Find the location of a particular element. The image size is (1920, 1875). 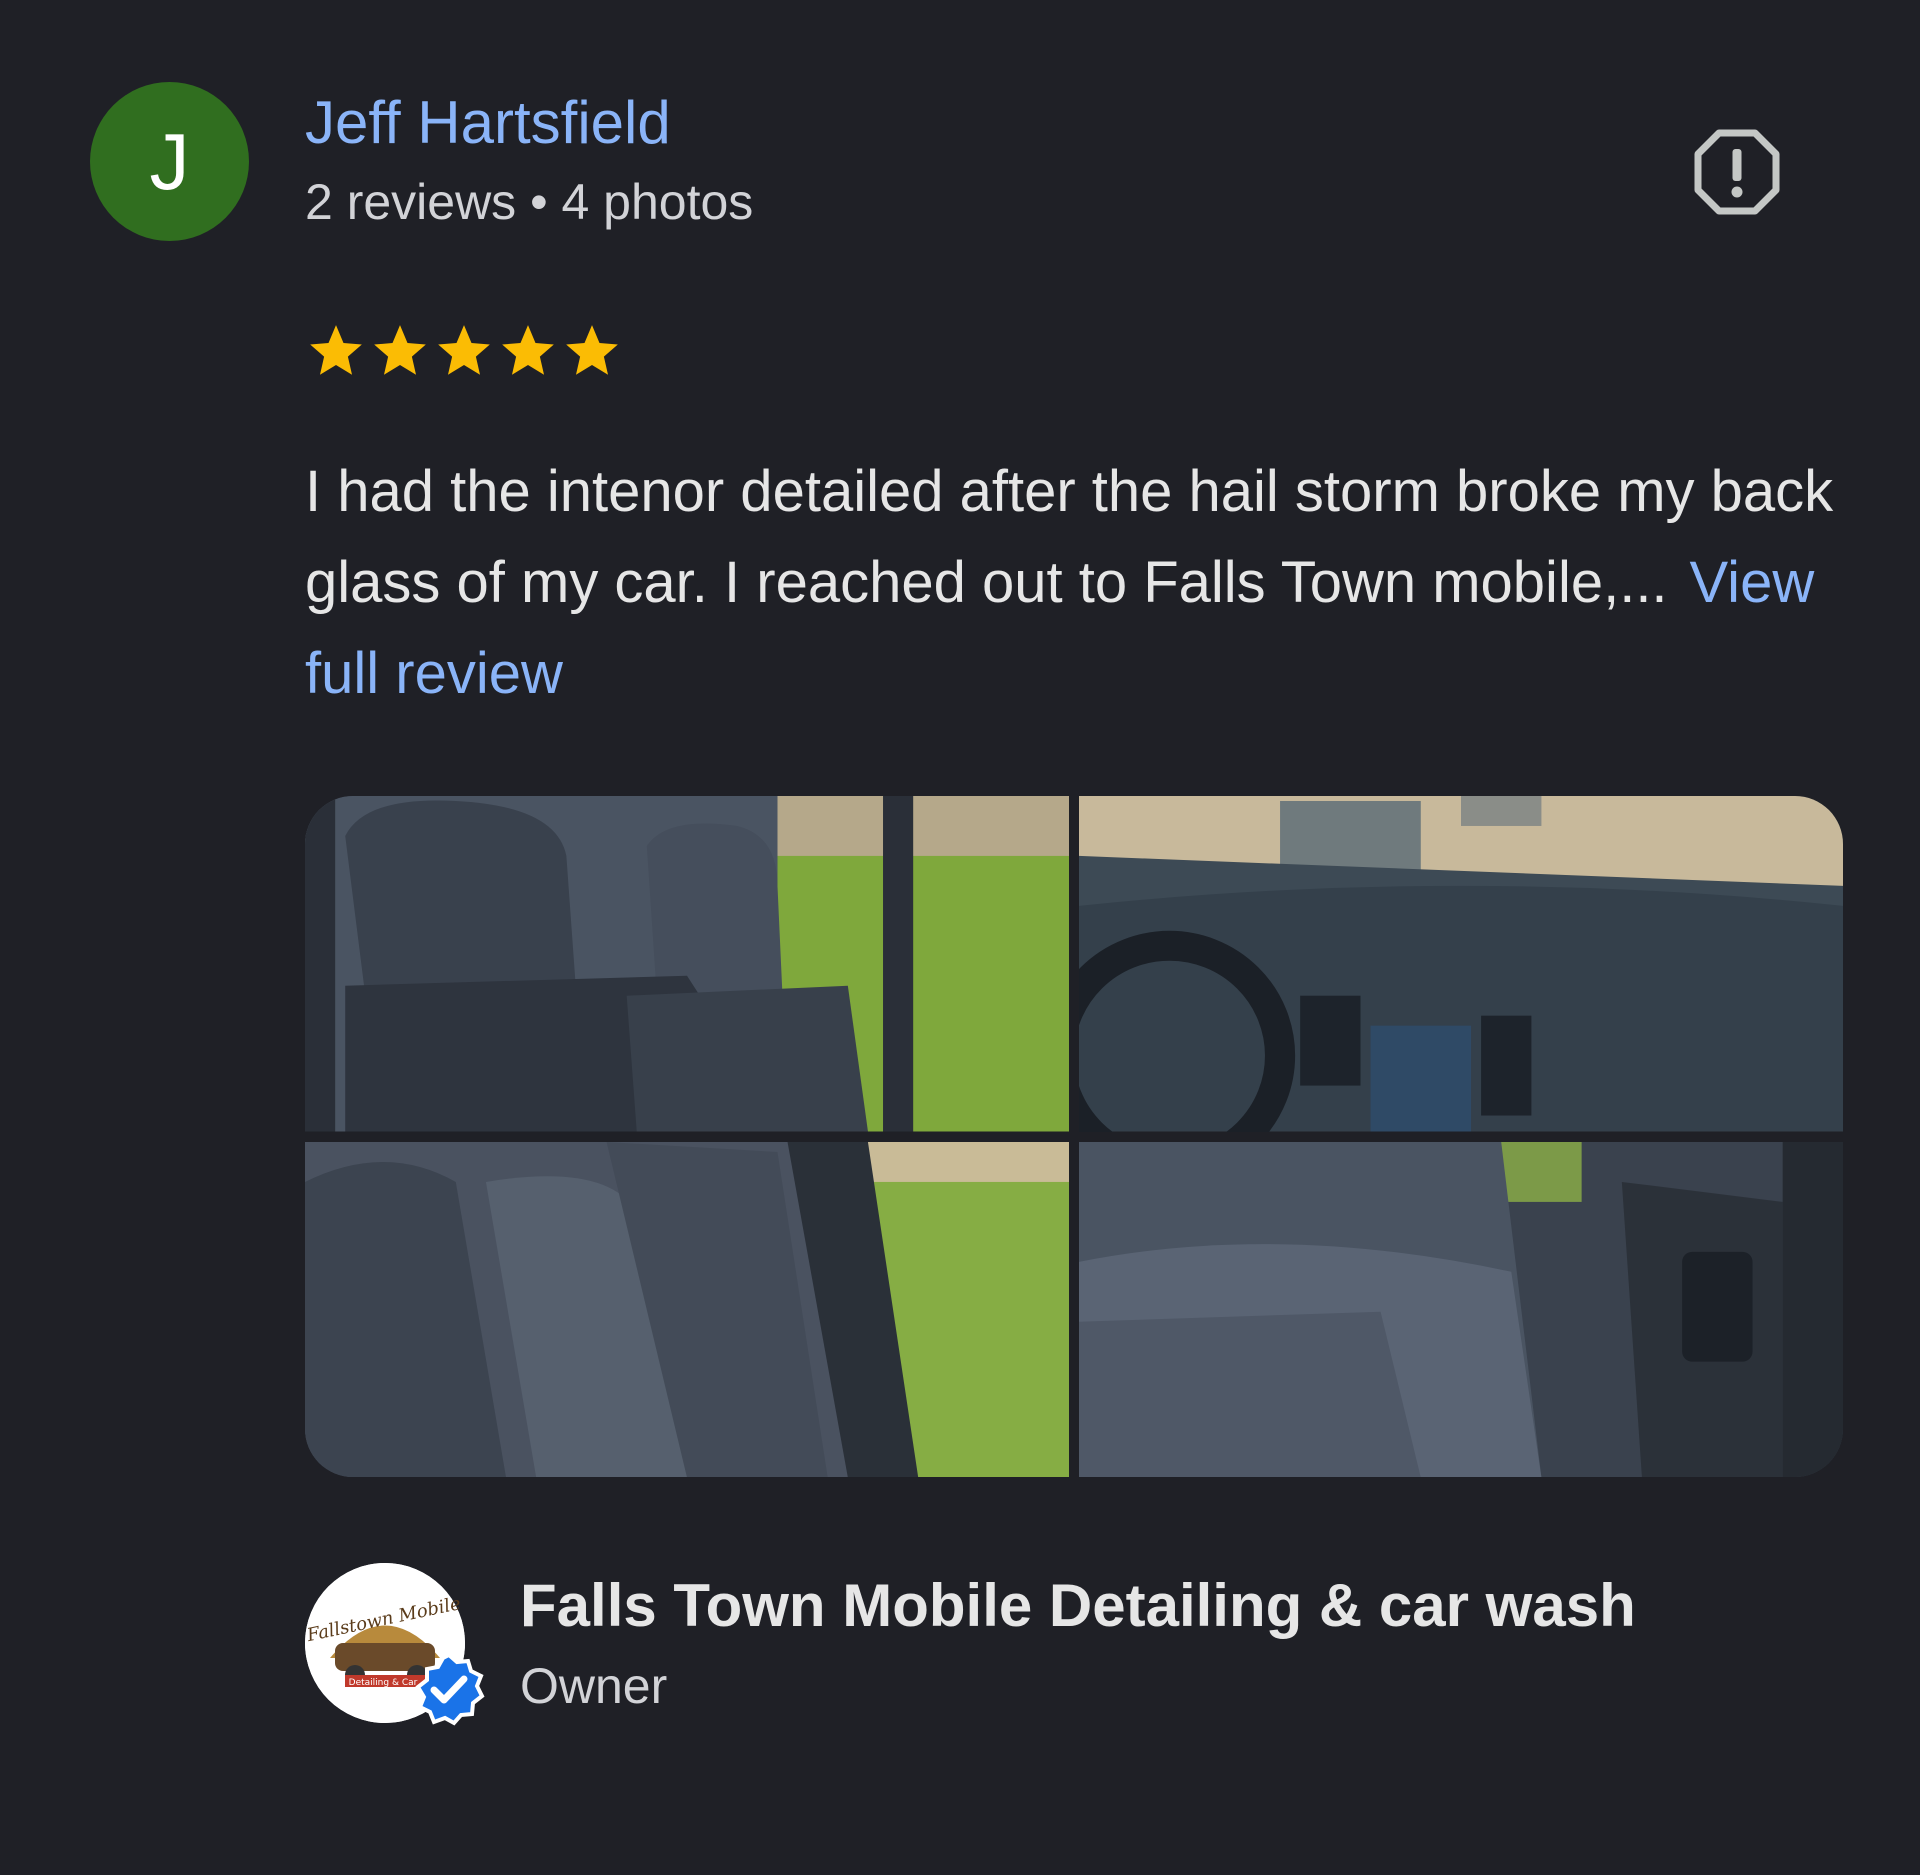

verified-check-icon is located at coordinates (450, 1689).